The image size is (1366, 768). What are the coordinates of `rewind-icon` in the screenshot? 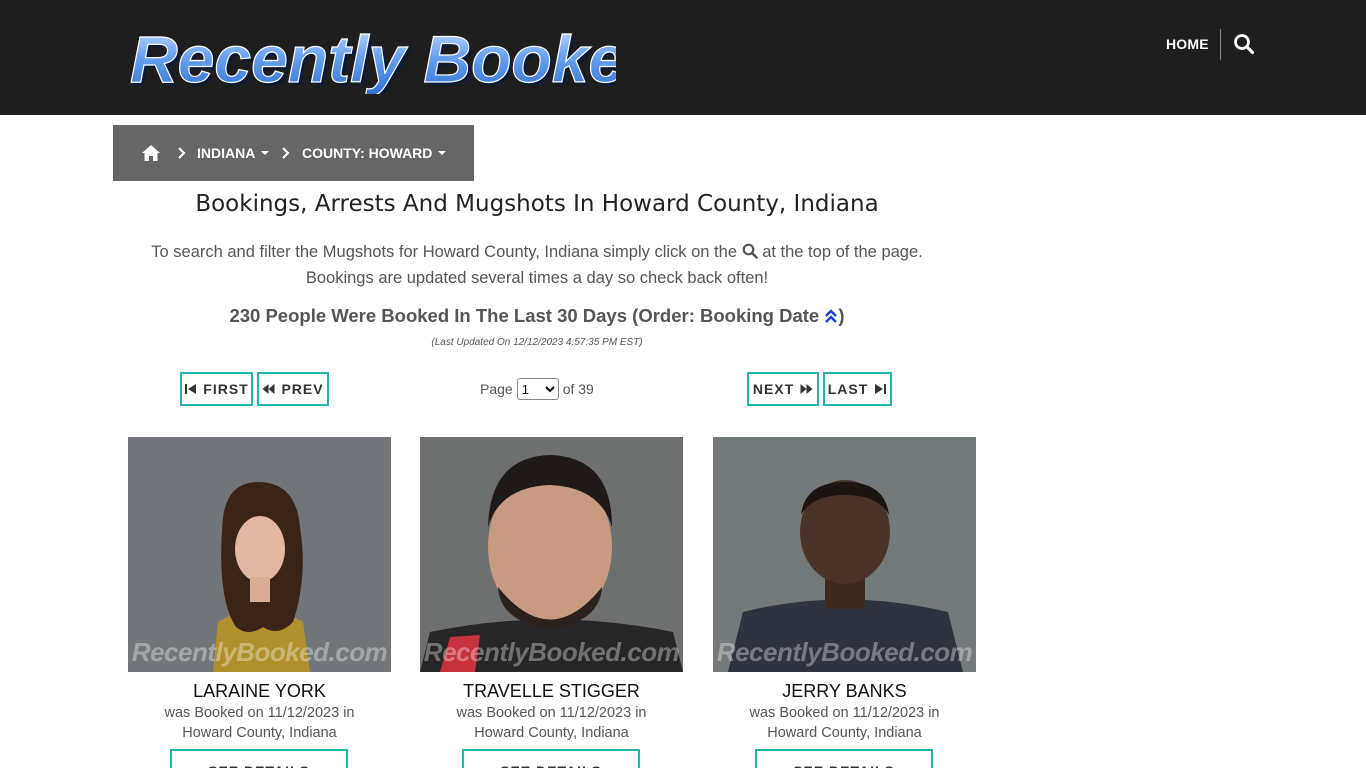 It's located at (268, 389).